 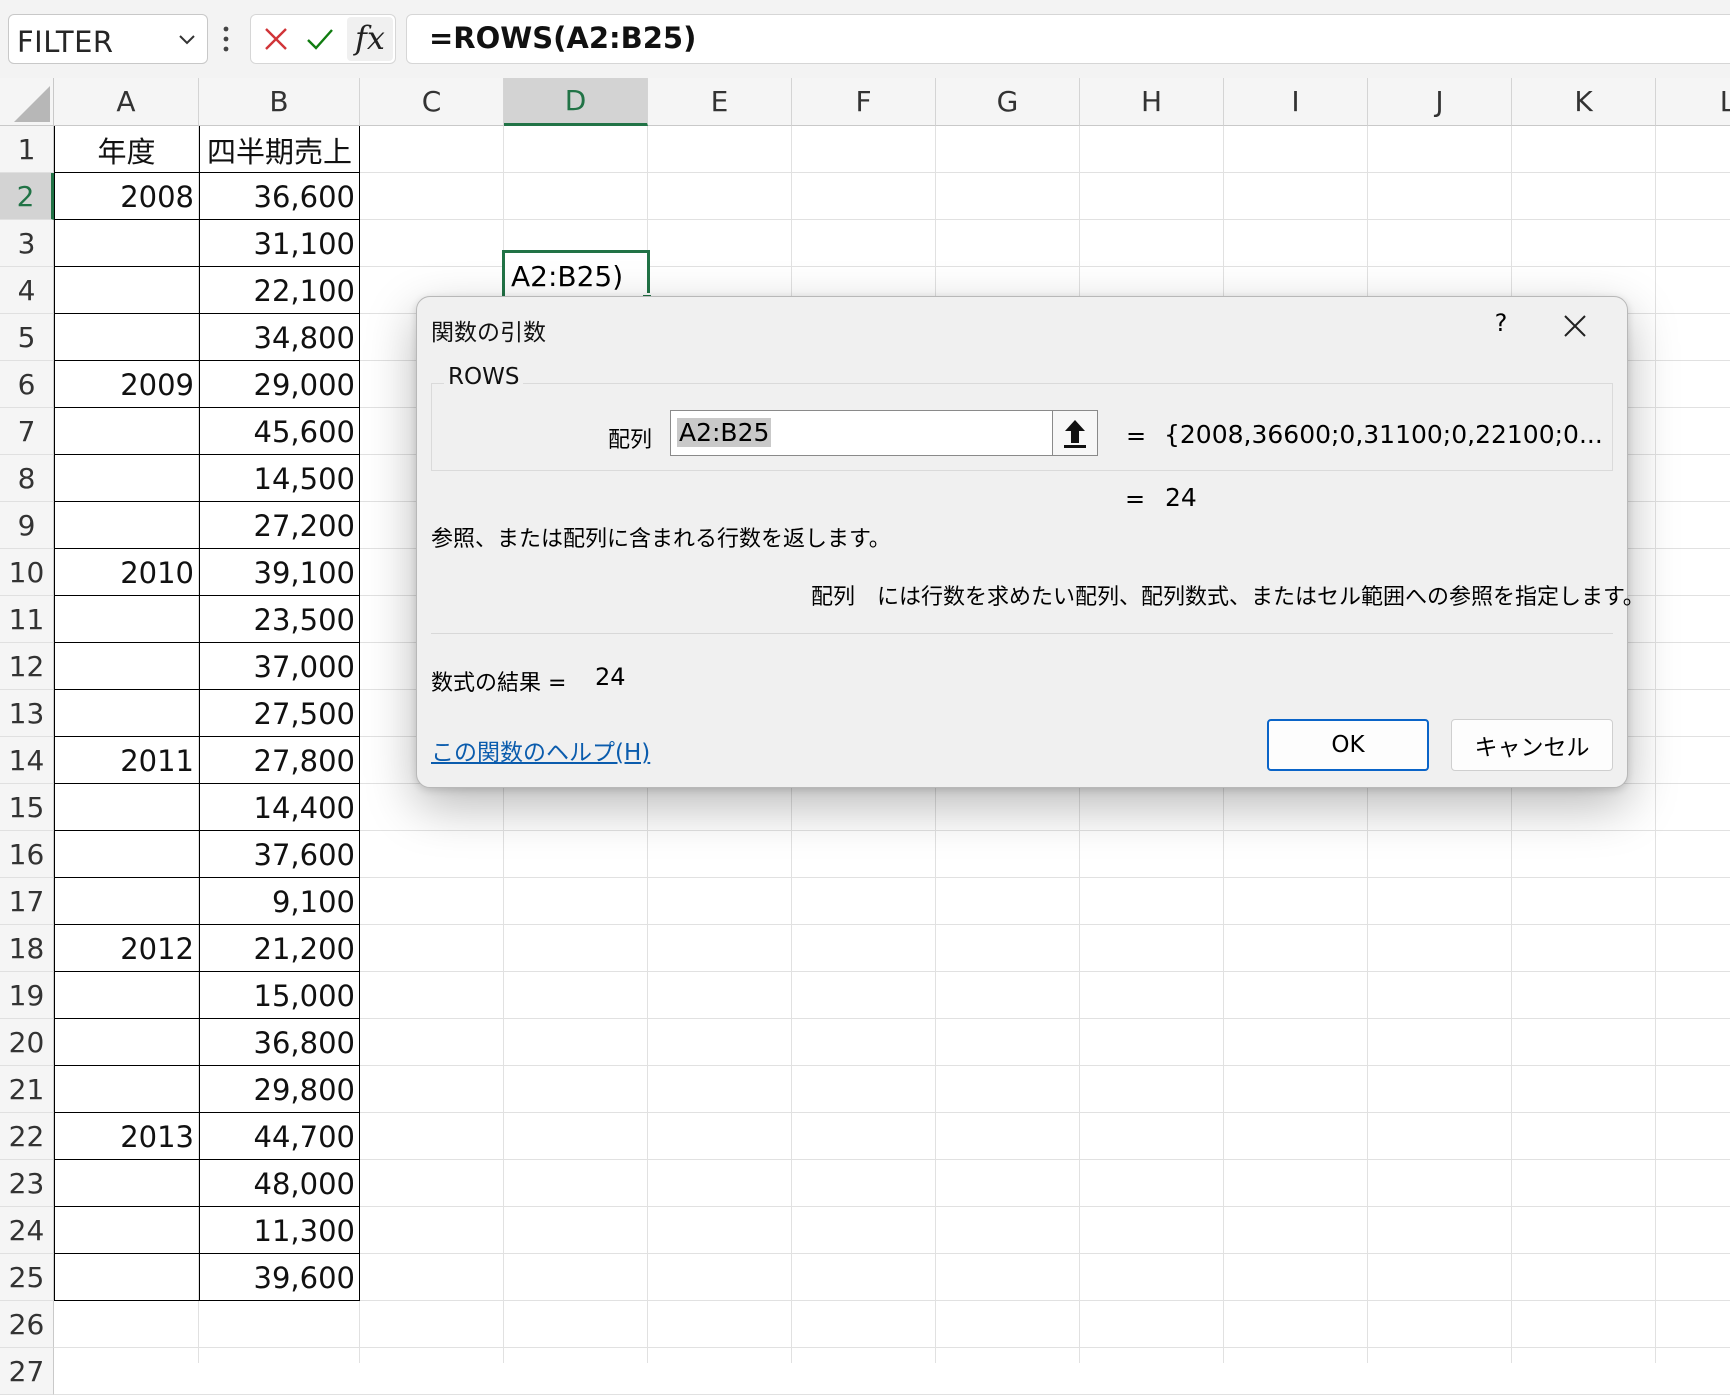 What do you see at coordinates (126, 384) in the screenshot?
I see `cell-a6: 2009` at bounding box center [126, 384].